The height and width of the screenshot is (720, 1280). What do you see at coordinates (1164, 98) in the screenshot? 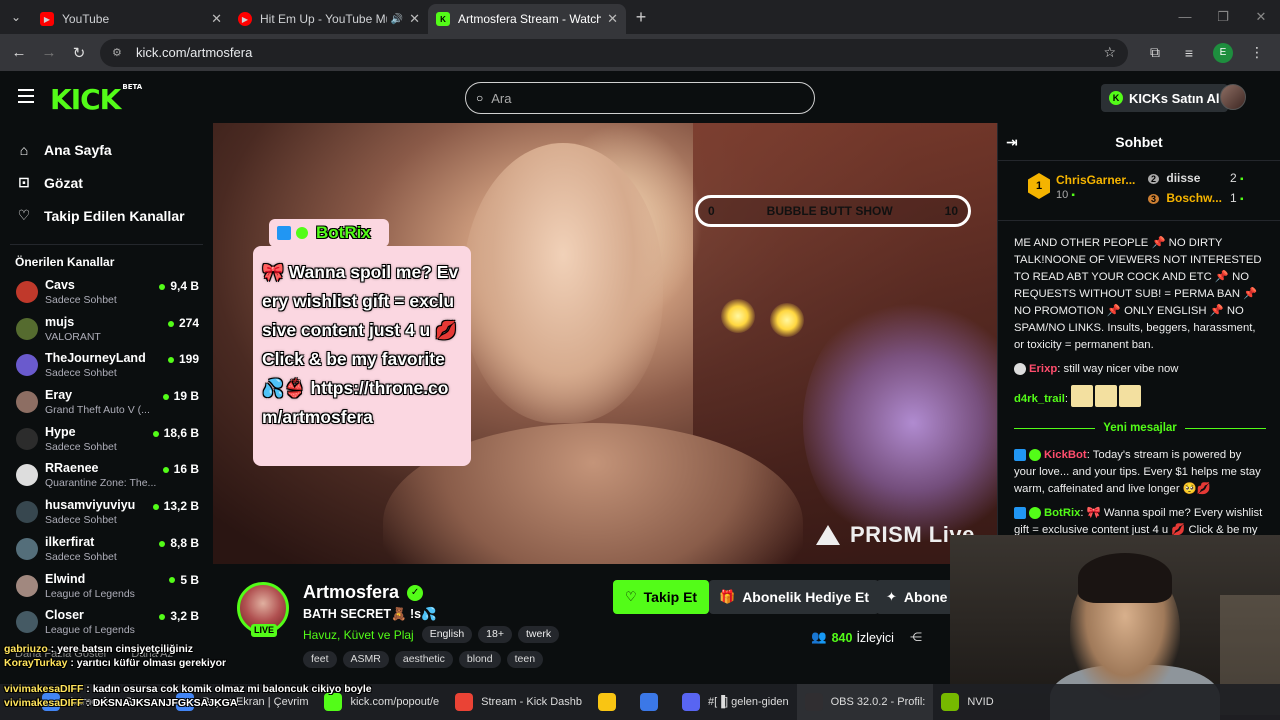
I see `buy-kicks-button: K KICKs Satın Al` at bounding box center [1164, 98].